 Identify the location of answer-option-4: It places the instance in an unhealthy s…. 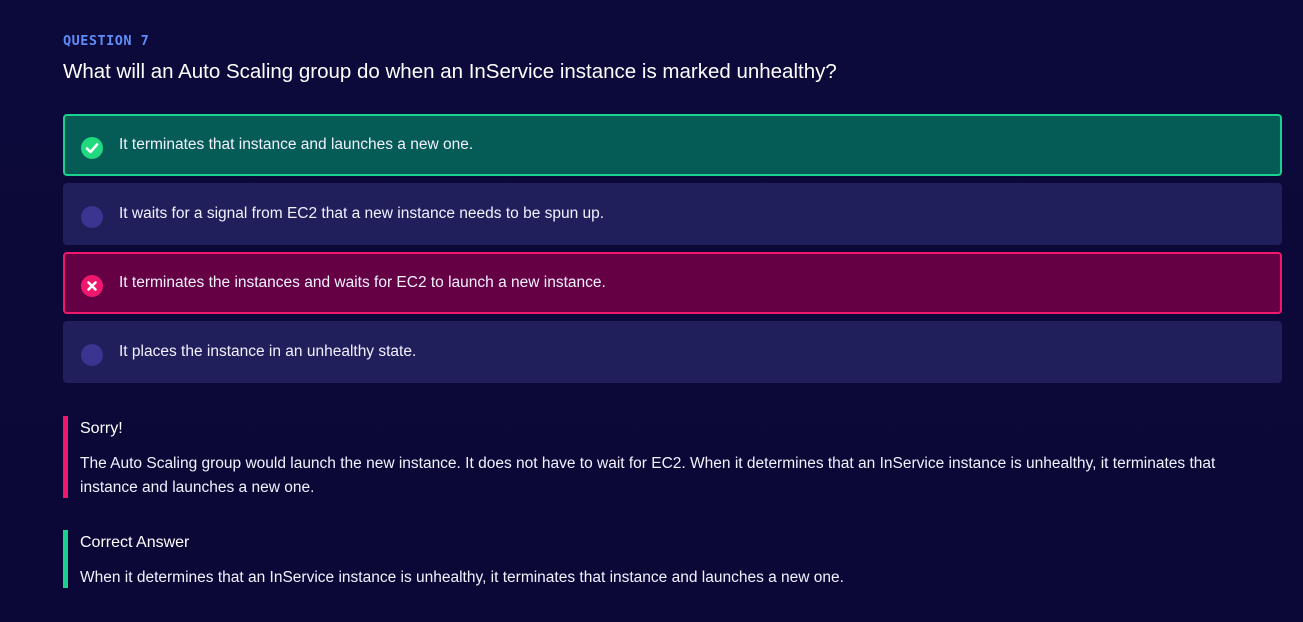
(672, 352).